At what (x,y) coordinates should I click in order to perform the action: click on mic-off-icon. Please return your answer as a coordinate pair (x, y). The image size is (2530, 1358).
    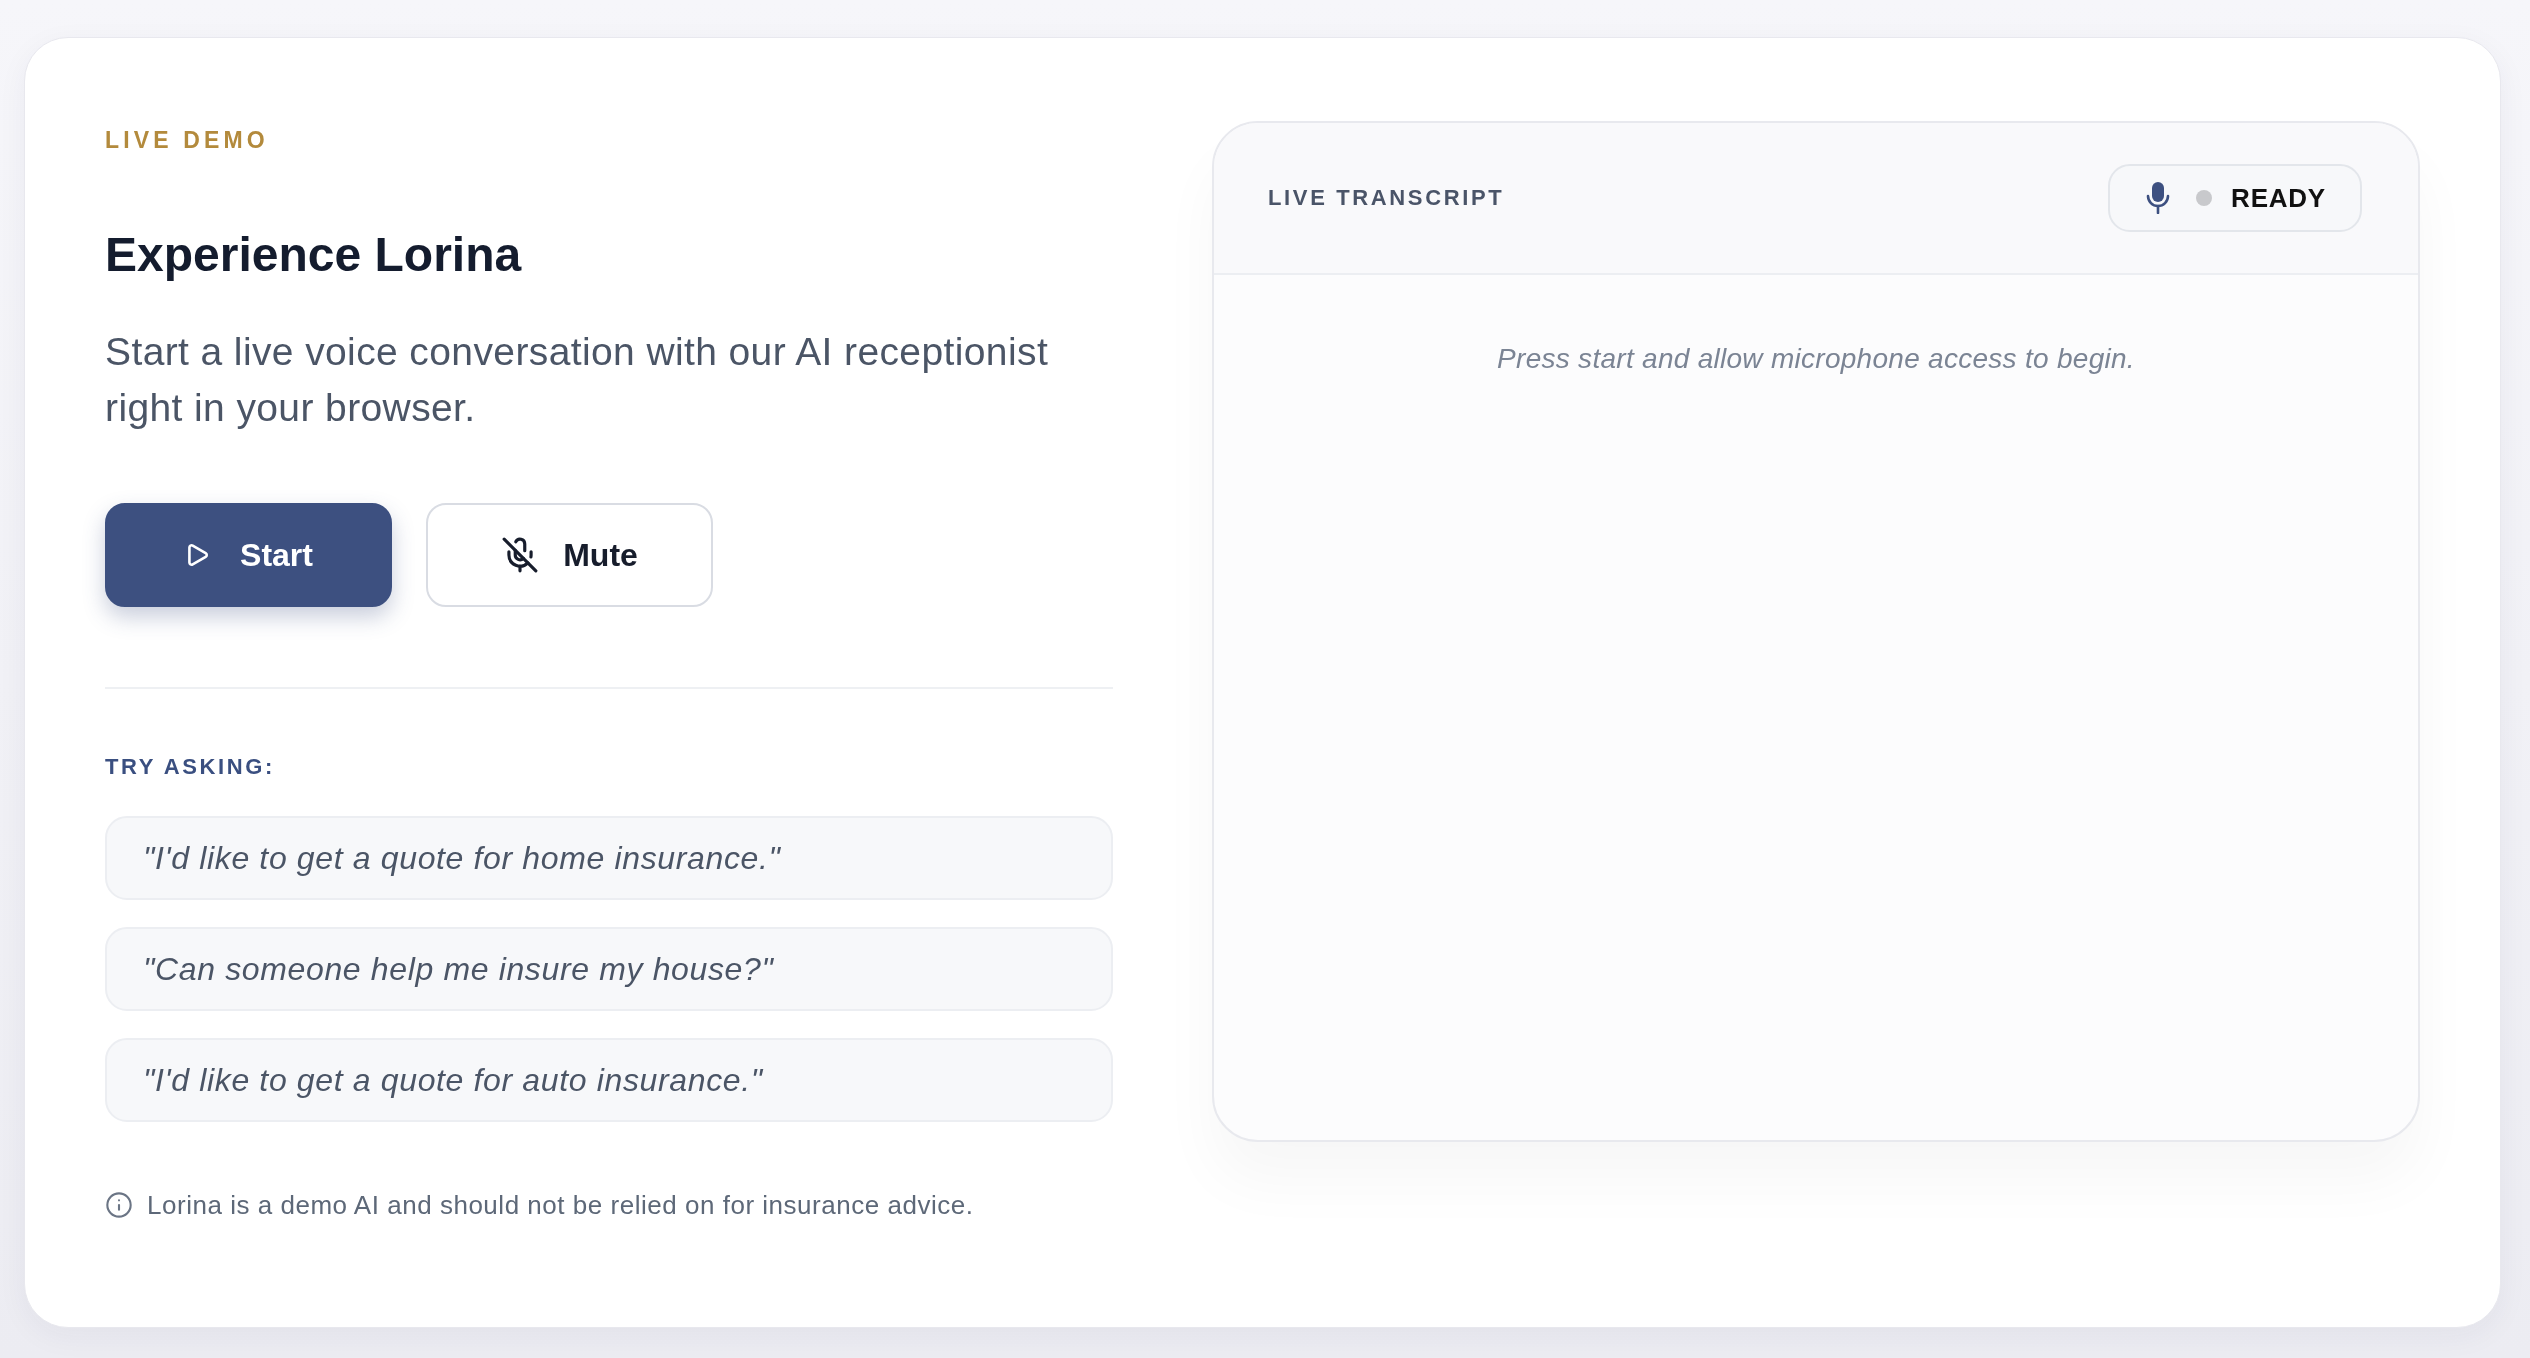
    Looking at the image, I should click on (520, 555).